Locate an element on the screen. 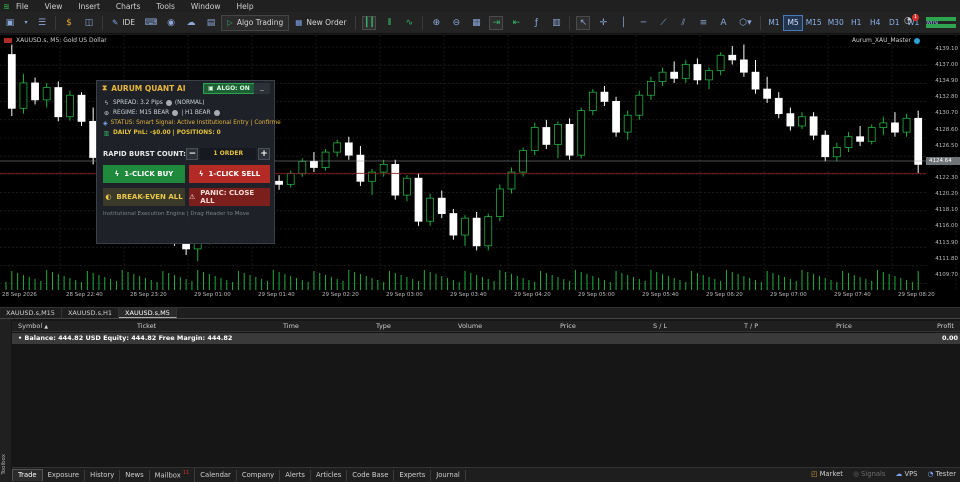  tab-experts: Experts is located at coordinates (413, 475).